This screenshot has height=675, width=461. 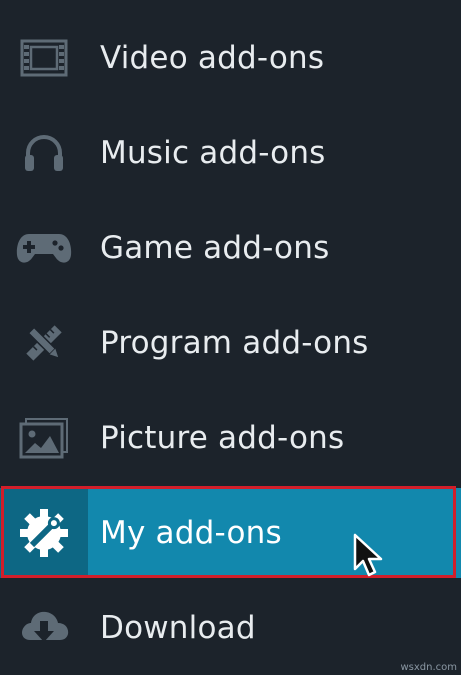 What do you see at coordinates (234, 343) in the screenshot?
I see `menu-item-label: Program add-ons` at bounding box center [234, 343].